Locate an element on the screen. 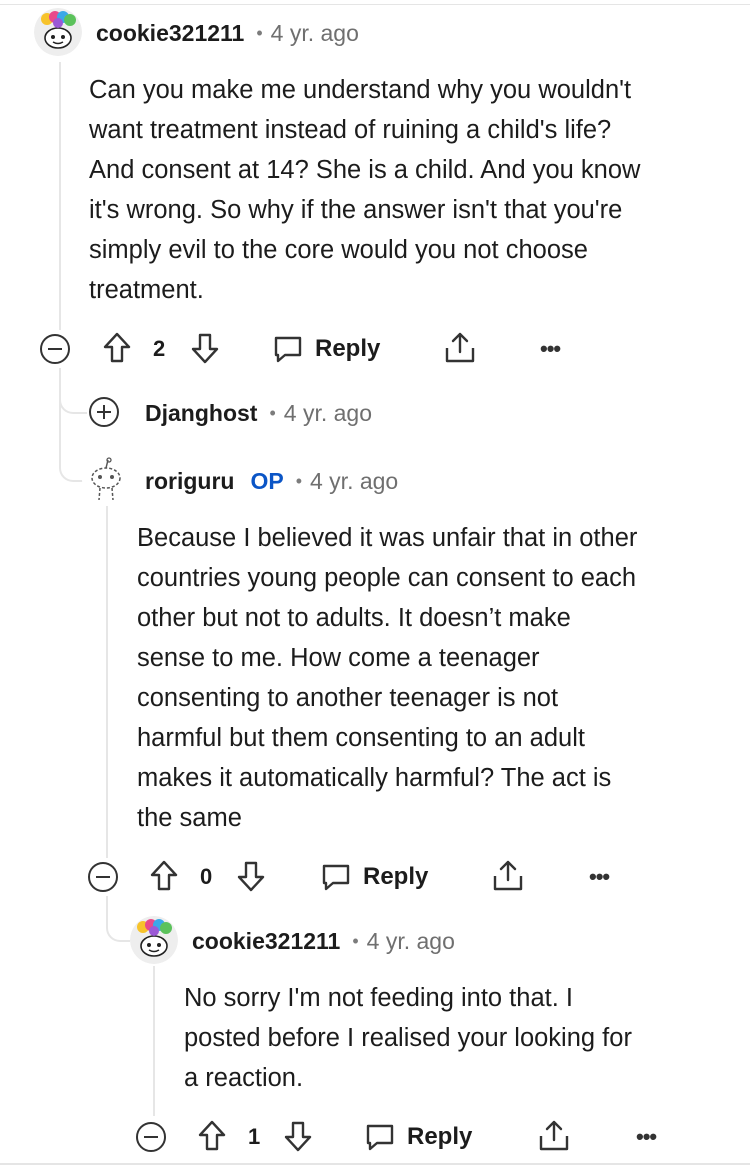 This screenshot has height=1168, width=750. op-badge: OP is located at coordinates (267, 480).